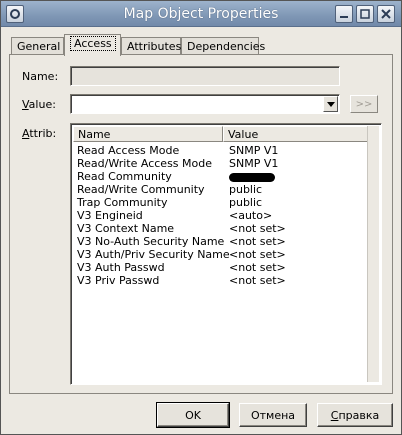  Describe the element at coordinates (126, 228) in the screenshot. I see `attrib-name: V3 Context Name` at that location.